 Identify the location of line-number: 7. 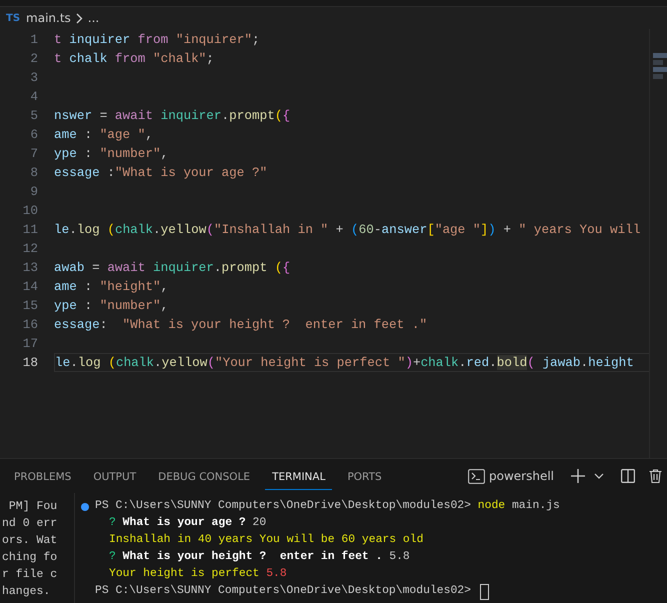
(34, 153).